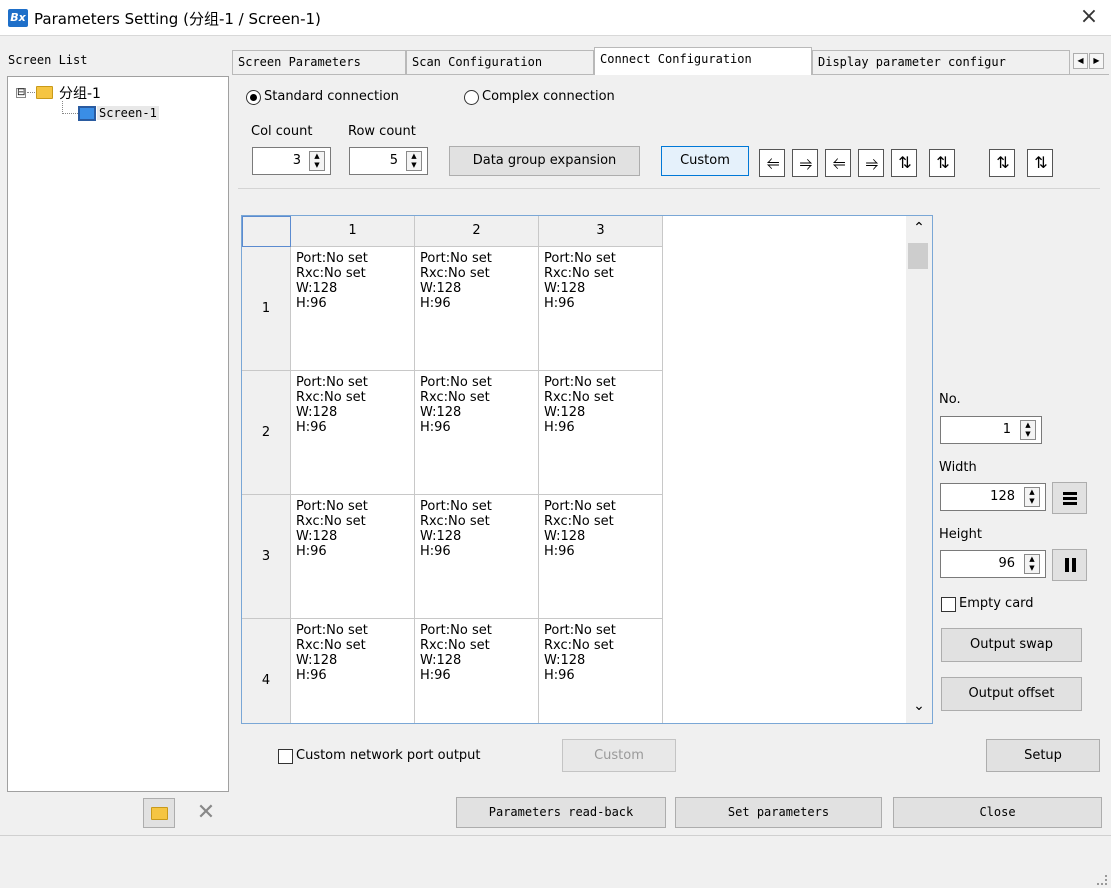  I want to click on window-close-button: ×, so click(1089, 17).